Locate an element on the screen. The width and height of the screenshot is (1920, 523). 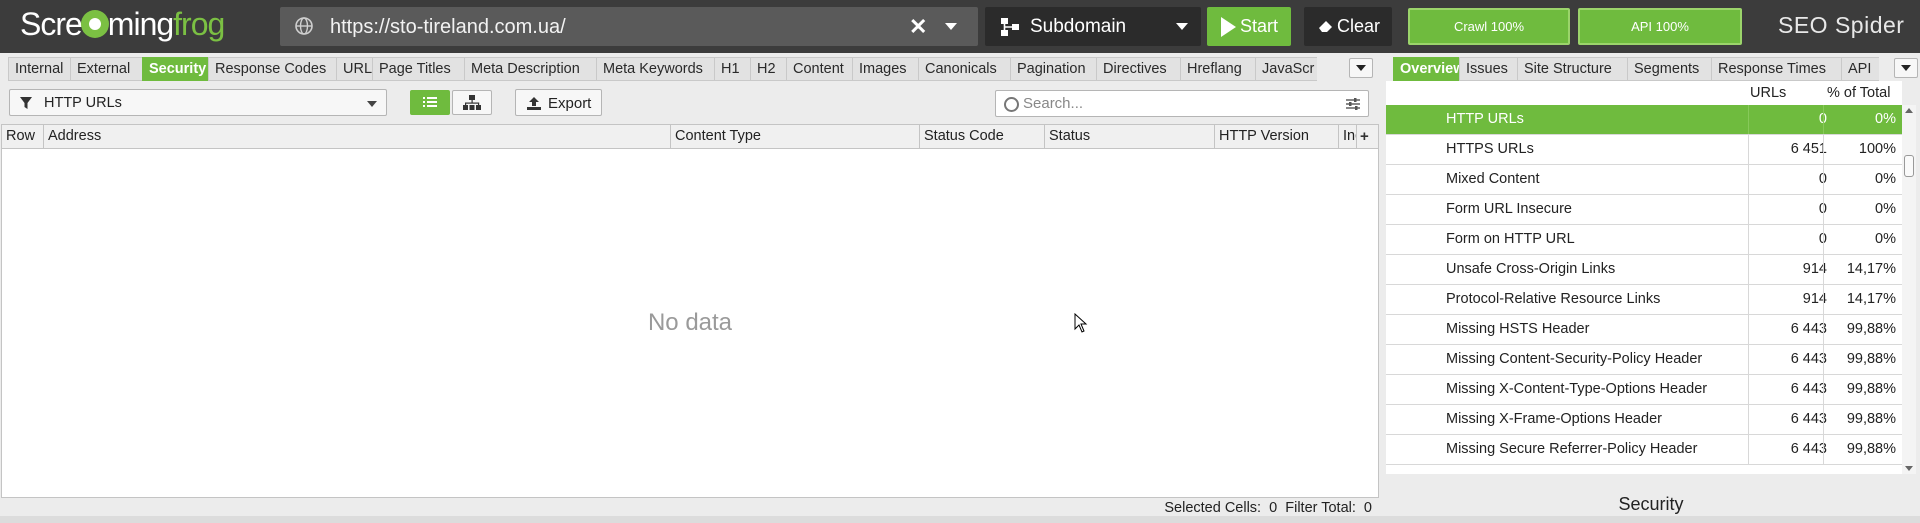
tree-view-button is located at coordinates (472, 102).